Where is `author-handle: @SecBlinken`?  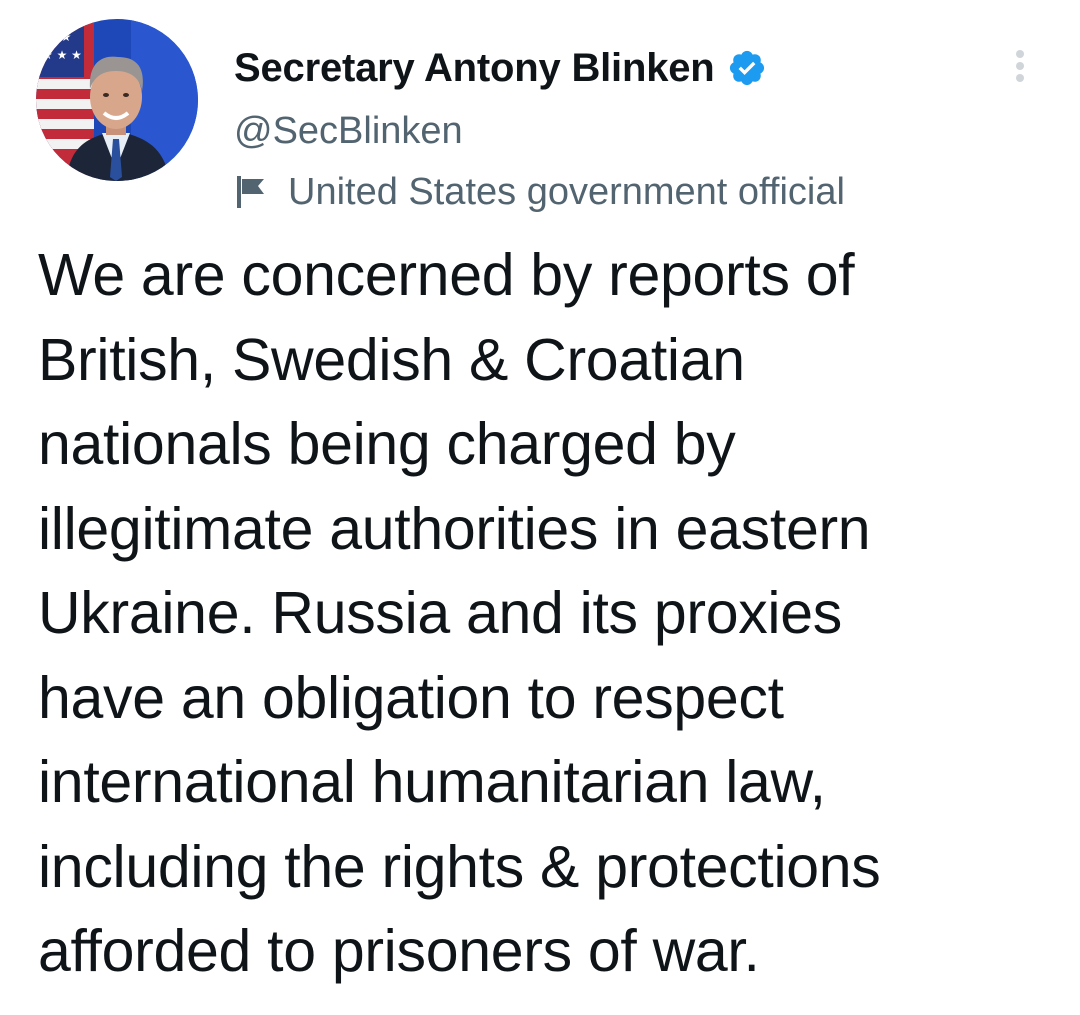
author-handle: @SecBlinken is located at coordinates (348, 131).